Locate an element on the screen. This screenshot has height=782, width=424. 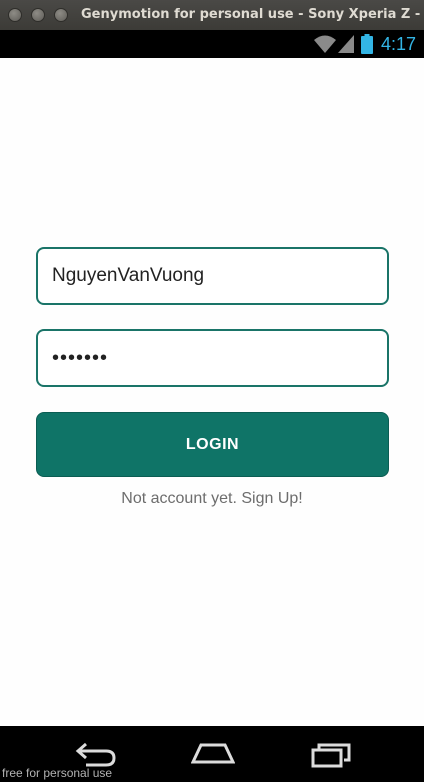
password-input is located at coordinates (212, 358).